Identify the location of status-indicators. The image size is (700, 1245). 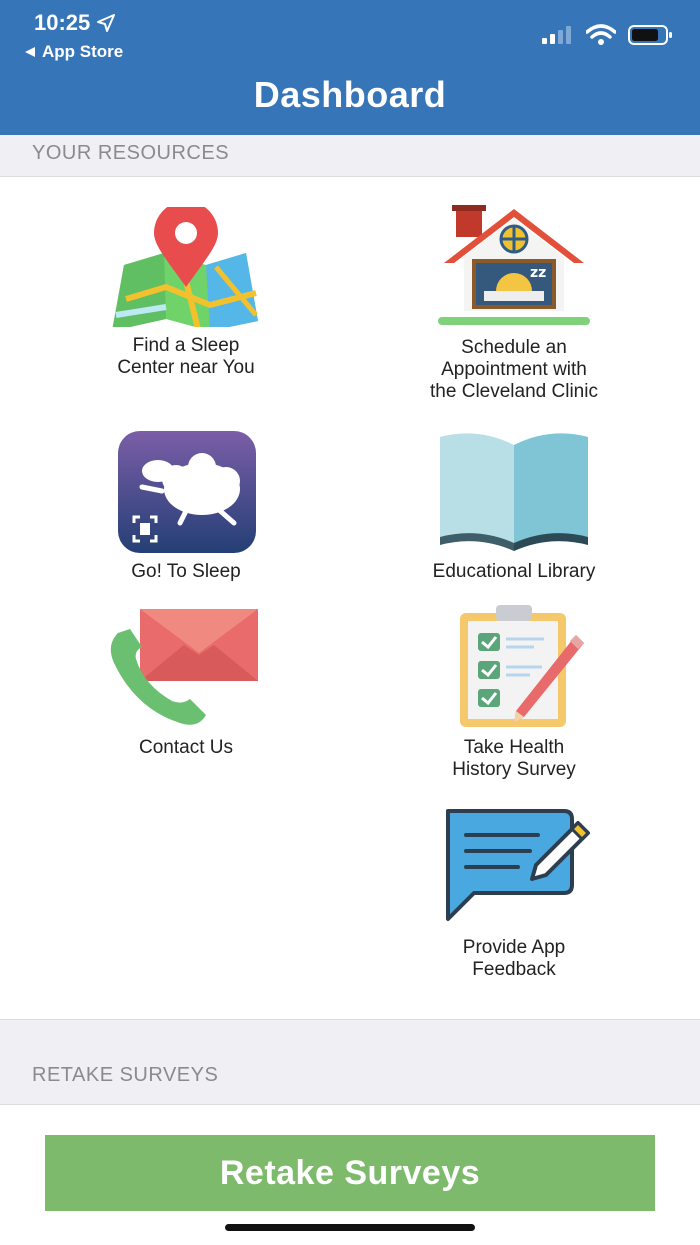
(608, 35).